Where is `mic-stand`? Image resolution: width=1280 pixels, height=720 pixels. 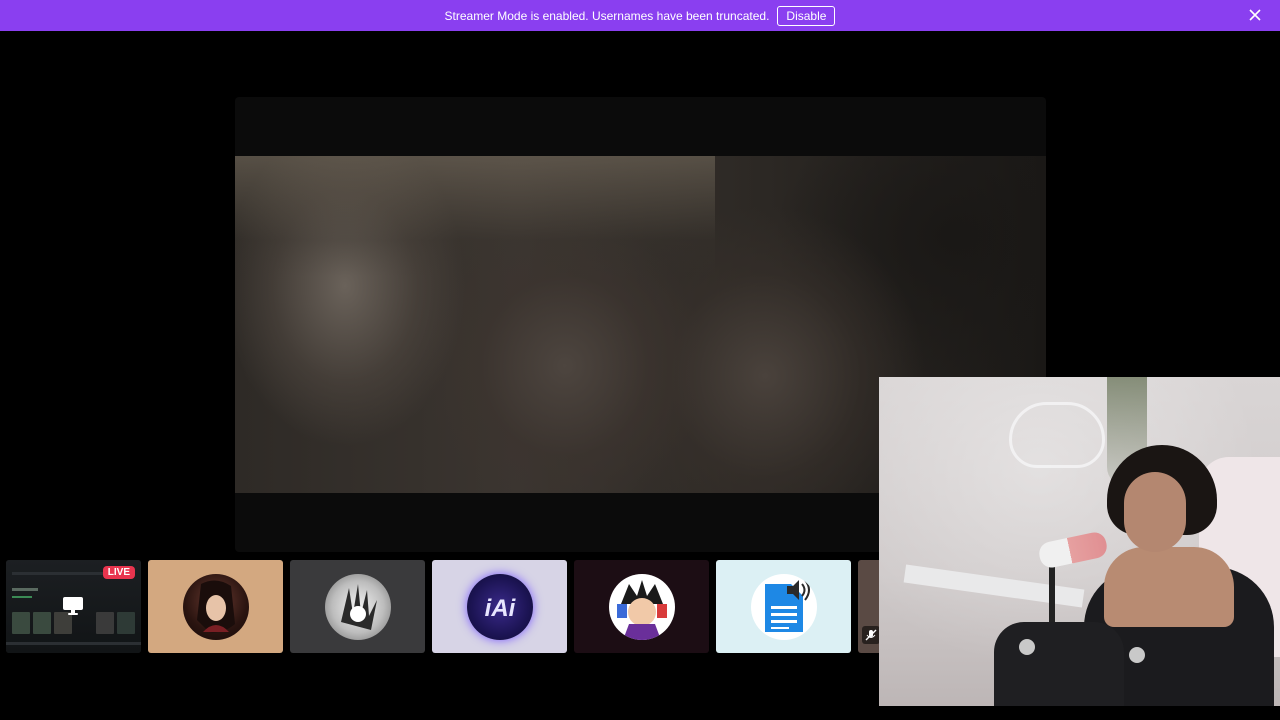 mic-stand is located at coordinates (1052, 592).